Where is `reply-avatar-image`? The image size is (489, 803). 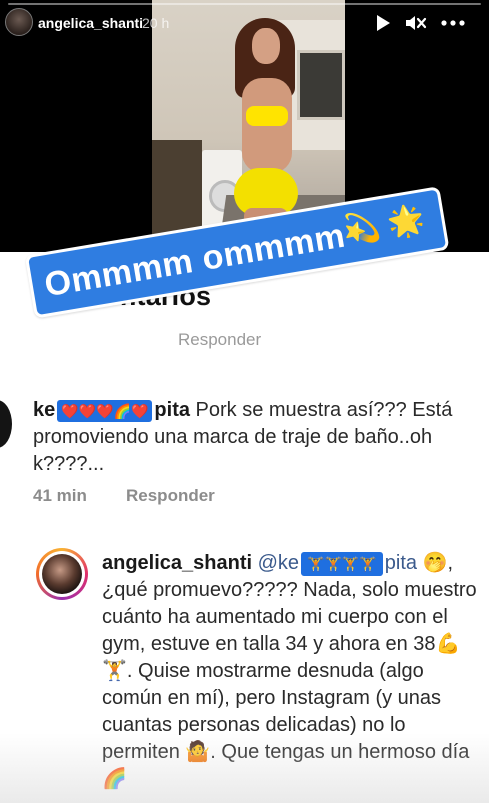
reply-avatar-image is located at coordinates (62, 574).